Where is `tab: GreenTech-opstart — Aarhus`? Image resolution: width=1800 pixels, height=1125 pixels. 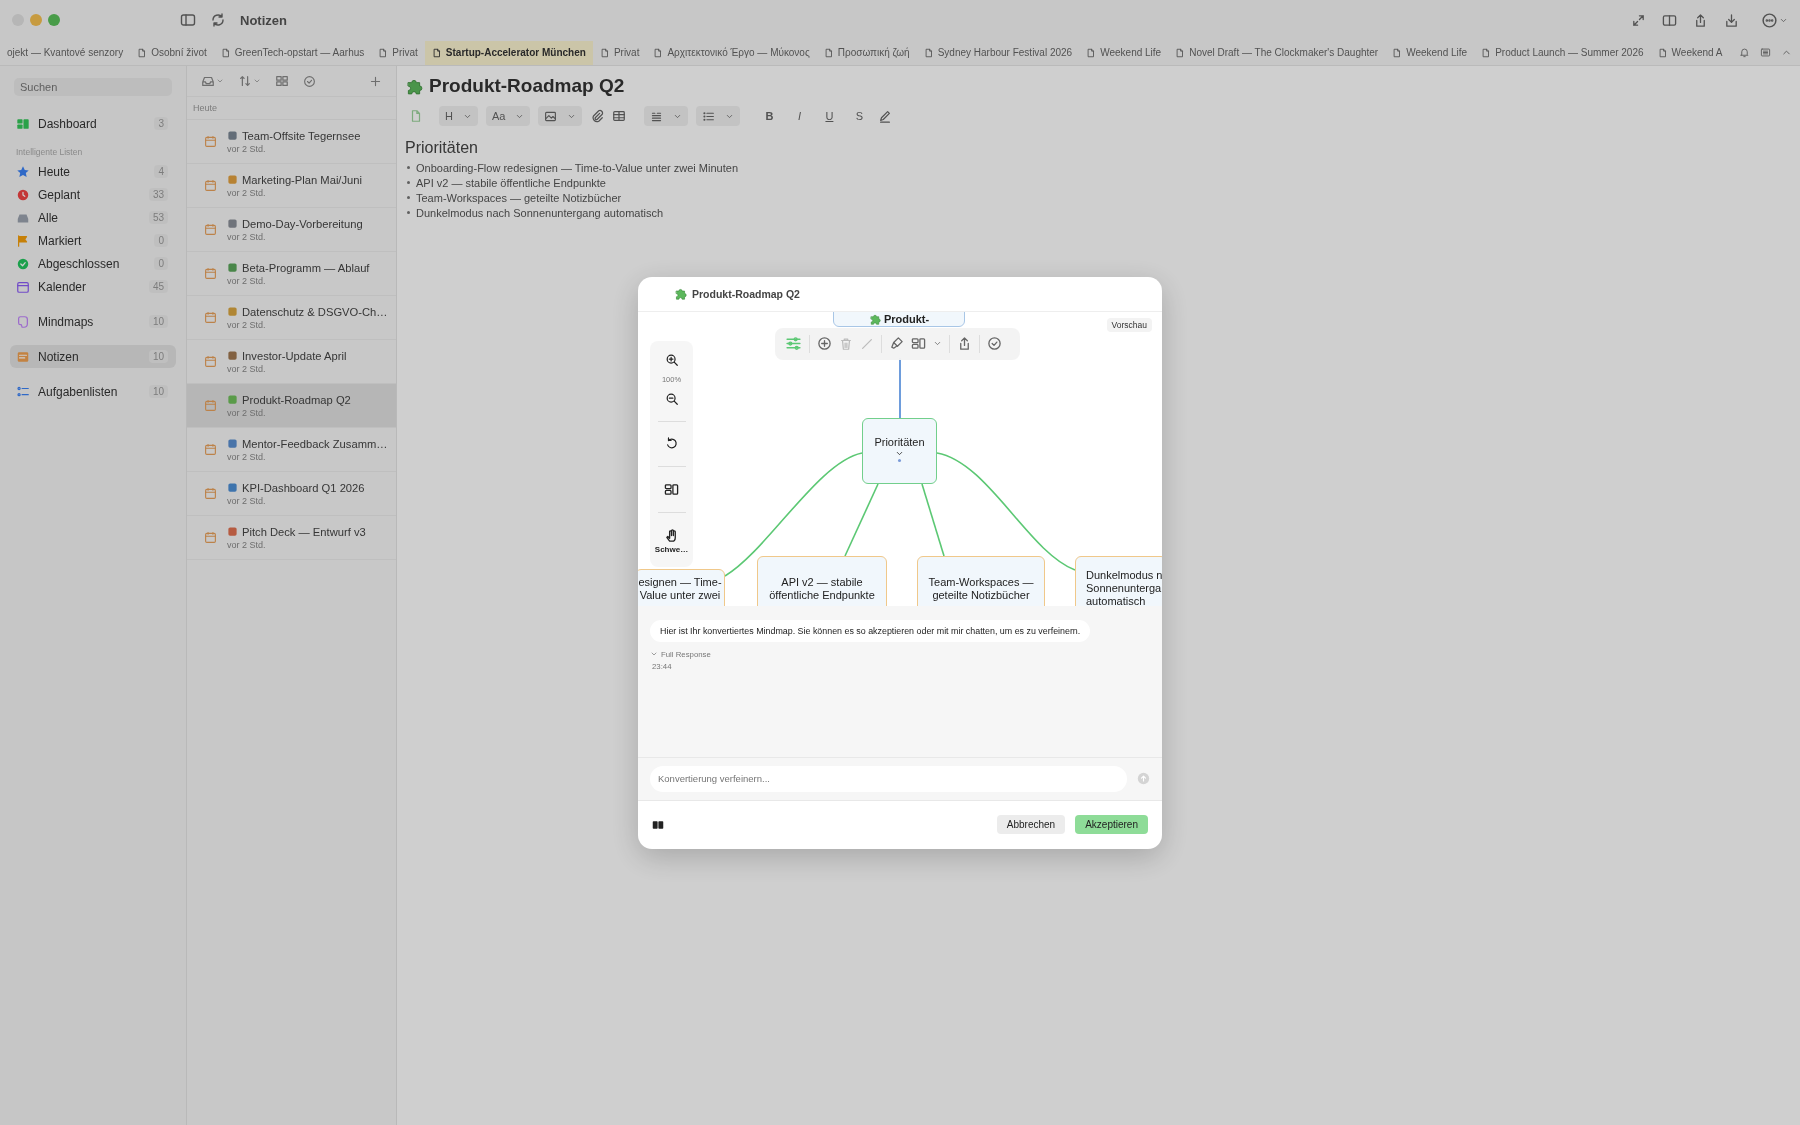
tab: GreenTech-opstart — Aarhus is located at coordinates (292, 52).